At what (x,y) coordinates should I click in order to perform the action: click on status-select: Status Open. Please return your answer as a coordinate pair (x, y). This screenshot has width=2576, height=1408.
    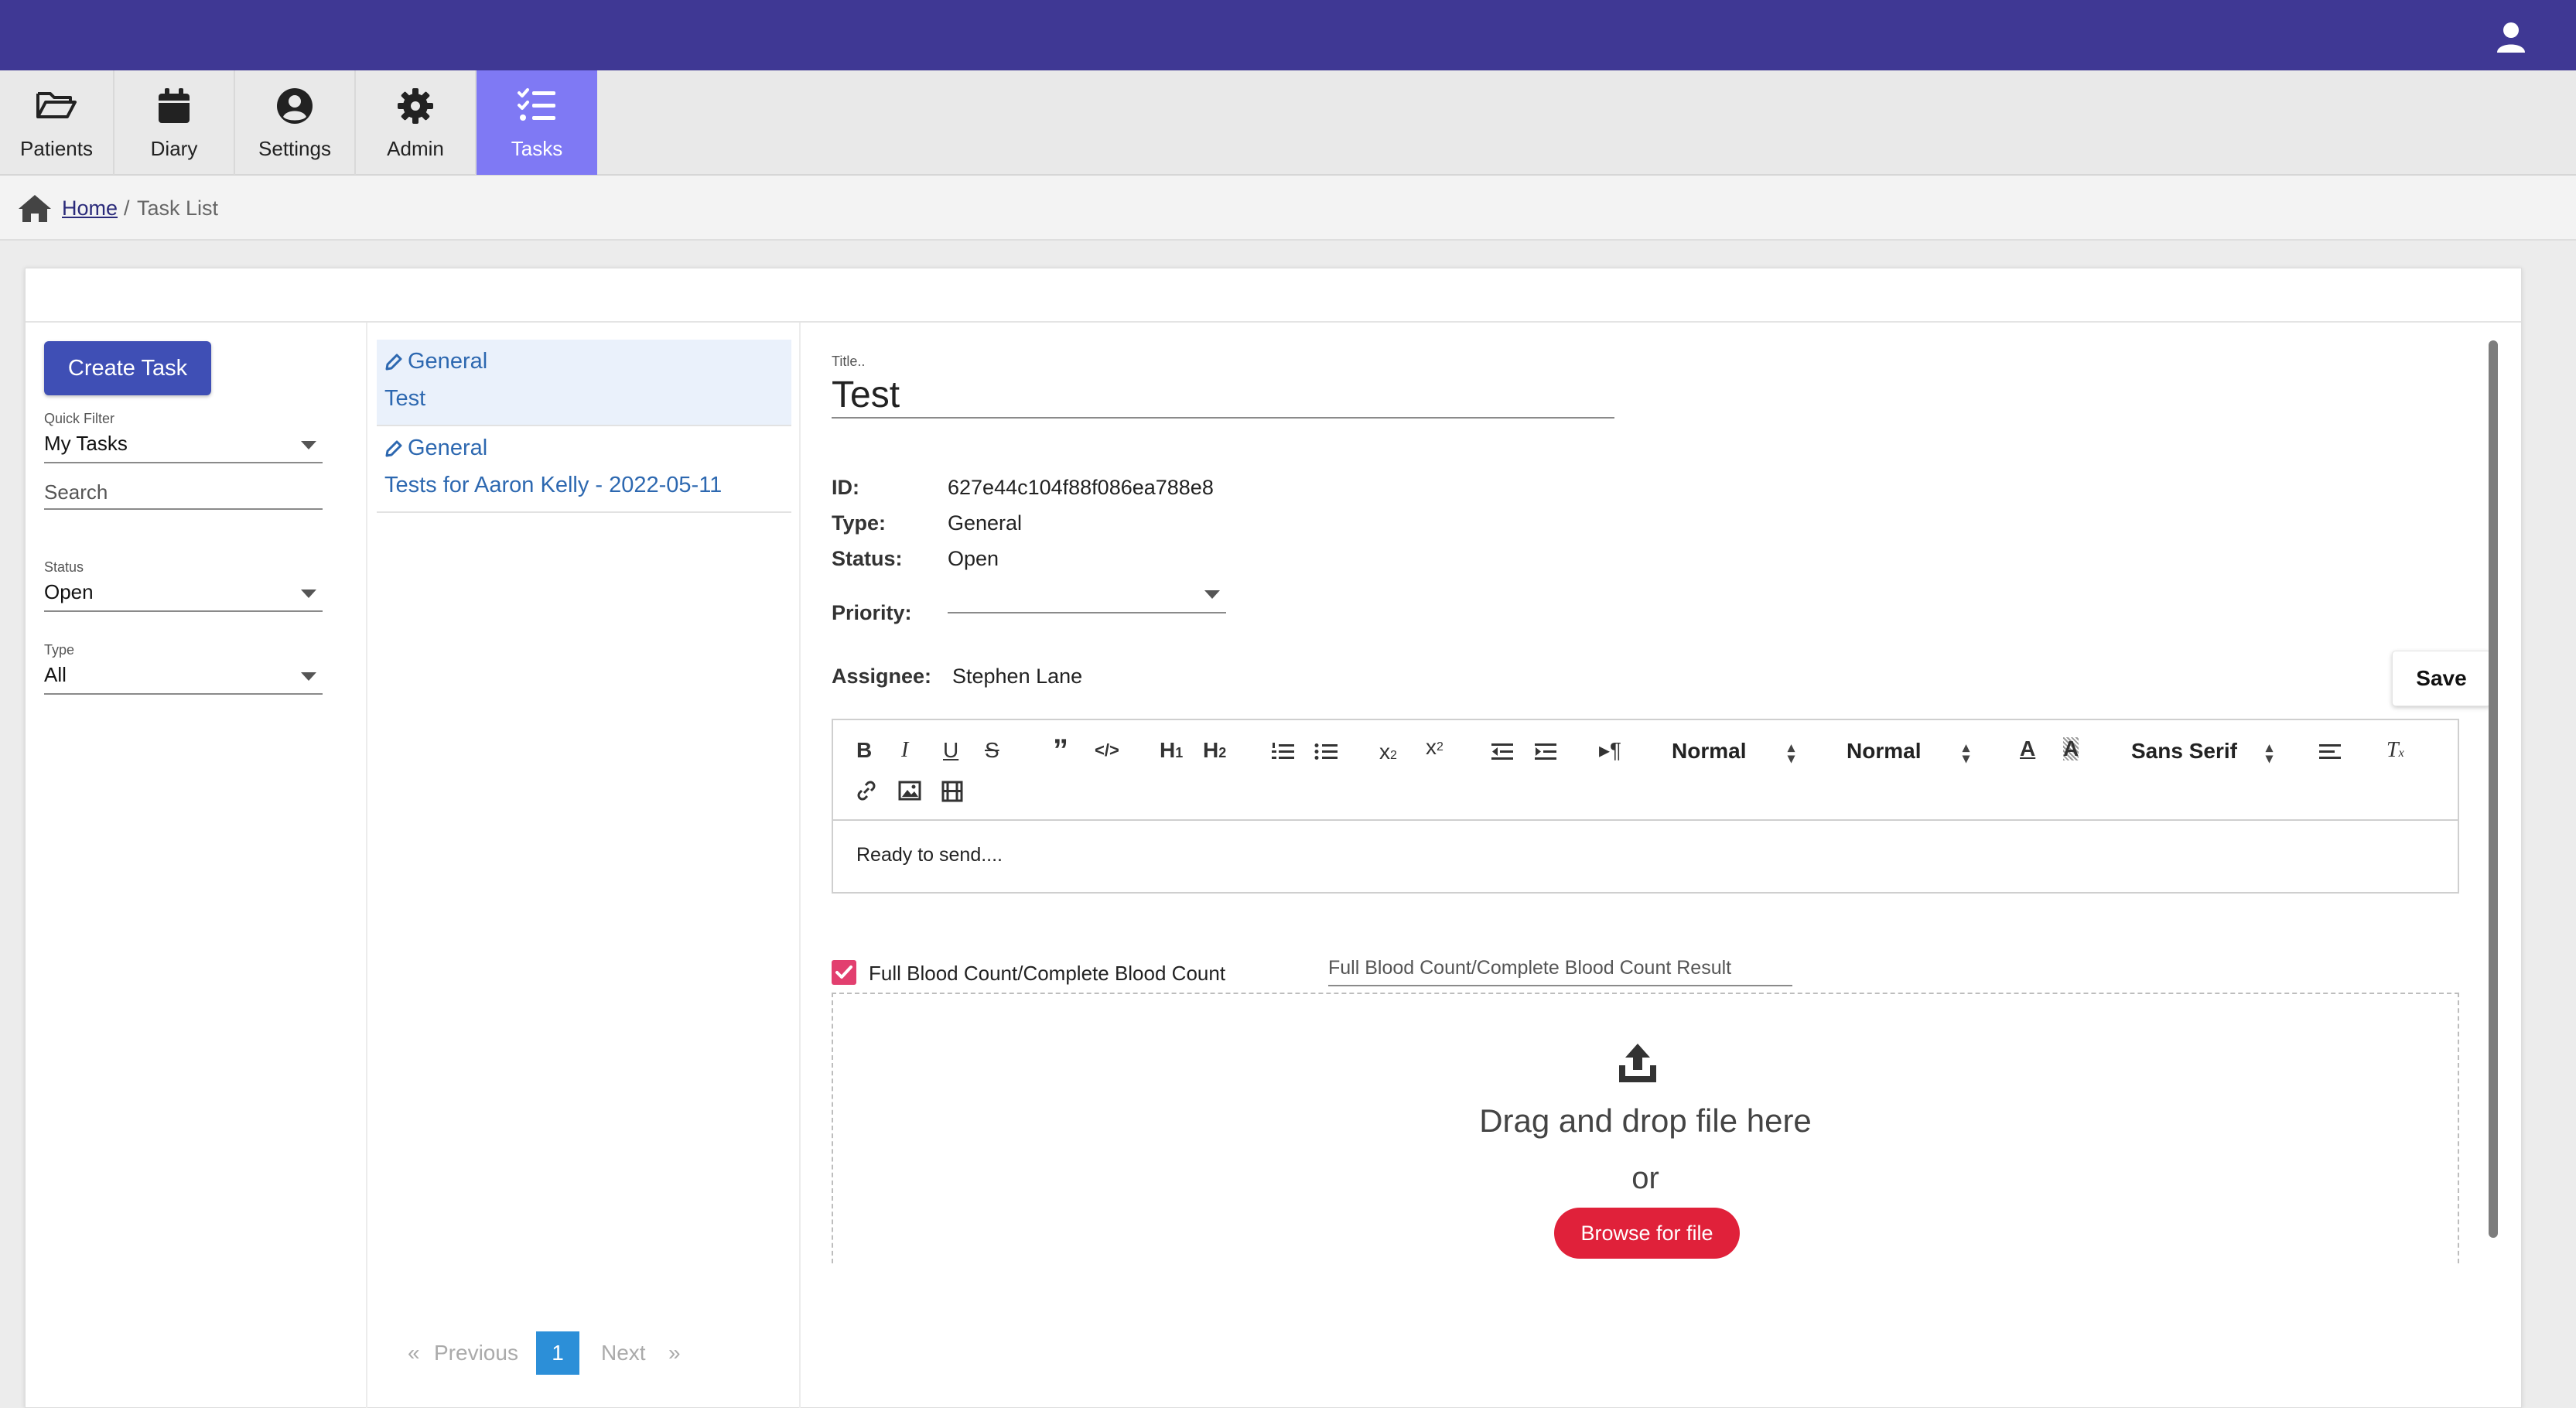
    Looking at the image, I should click on (183, 585).